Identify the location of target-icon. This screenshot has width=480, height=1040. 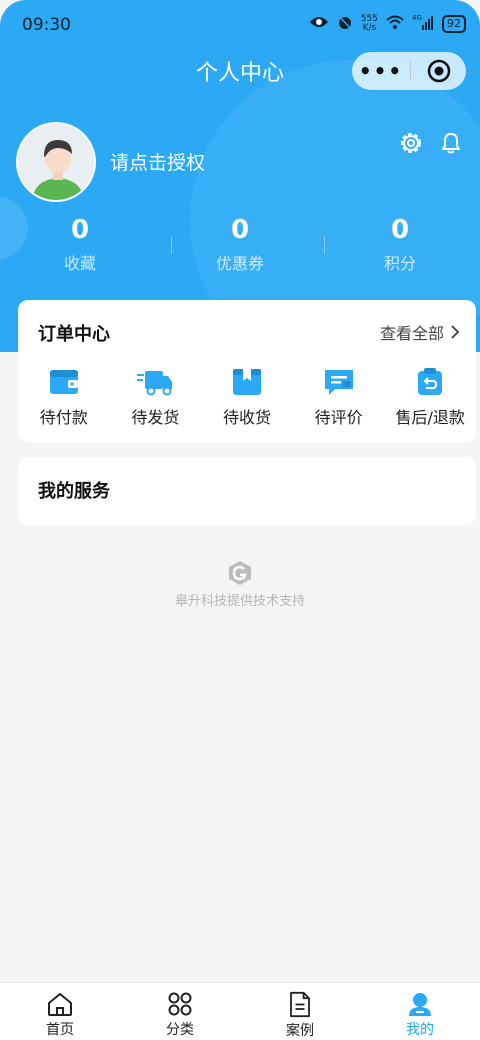
(438, 71).